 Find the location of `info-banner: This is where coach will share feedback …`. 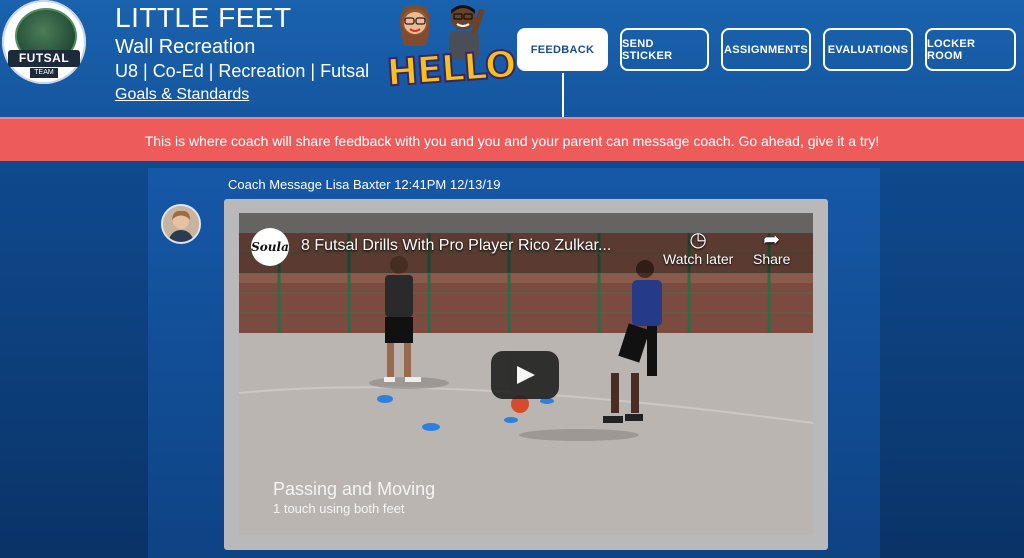

info-banner: This is where coach will share feedback … is located at coordinates (512, 140).